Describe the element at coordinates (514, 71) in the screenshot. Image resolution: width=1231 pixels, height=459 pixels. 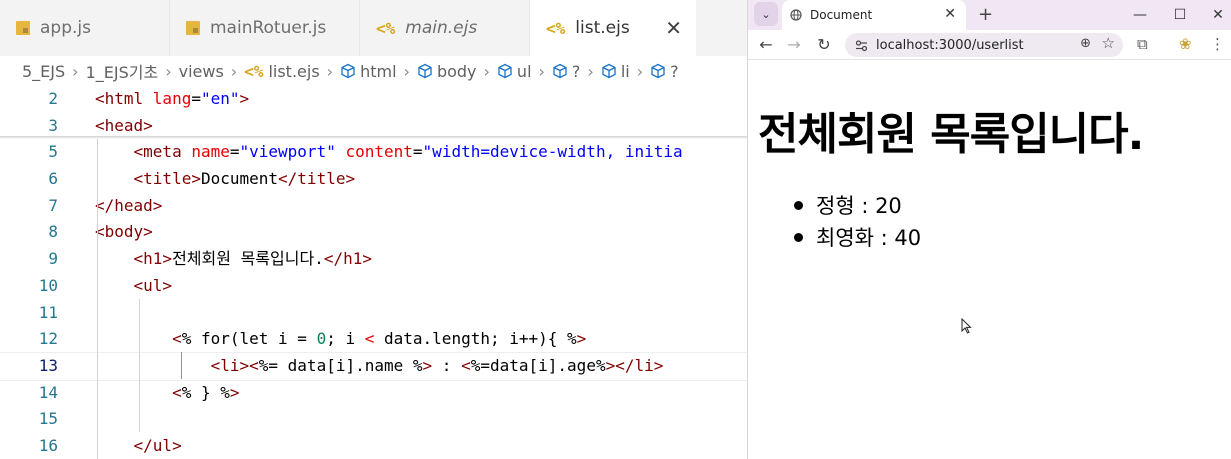
I see `breadcrumb-item-symbol: ul` at that location.